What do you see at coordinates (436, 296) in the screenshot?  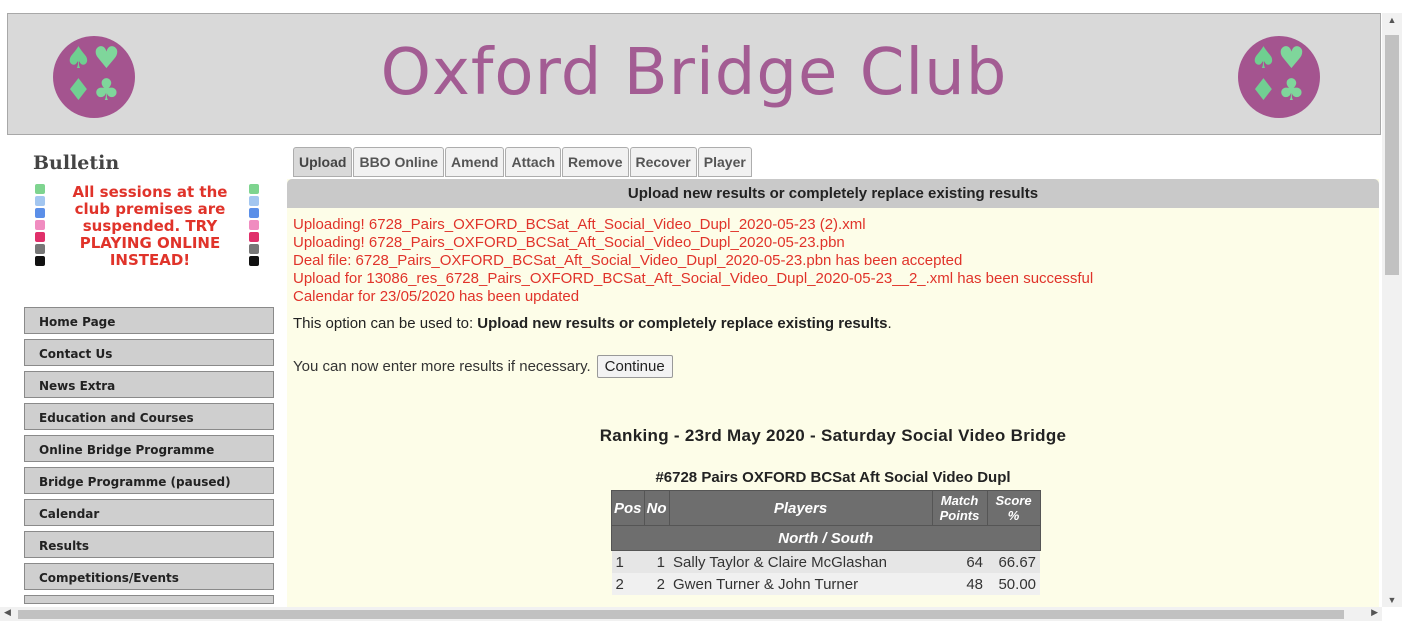 I see `message-line: Calendar for 23/05/2020 has been updated` at bounding box center [436, 296].